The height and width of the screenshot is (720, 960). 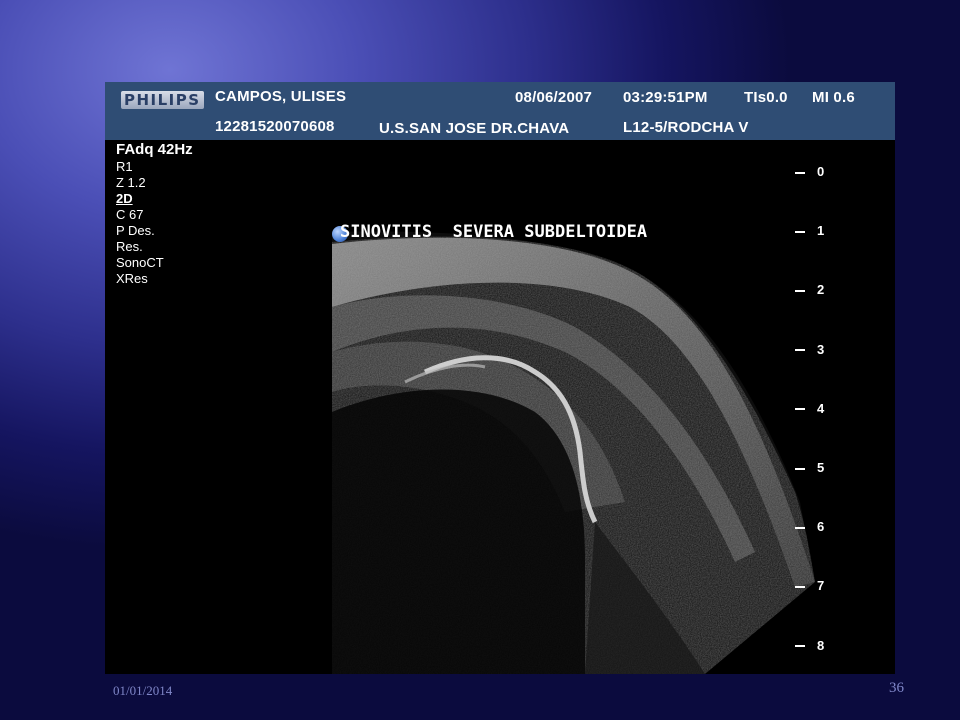 What do you see at coordinates (815, 467) in the screenshot?
I see `depth-tick: 5` at bounding box center [815, 467].